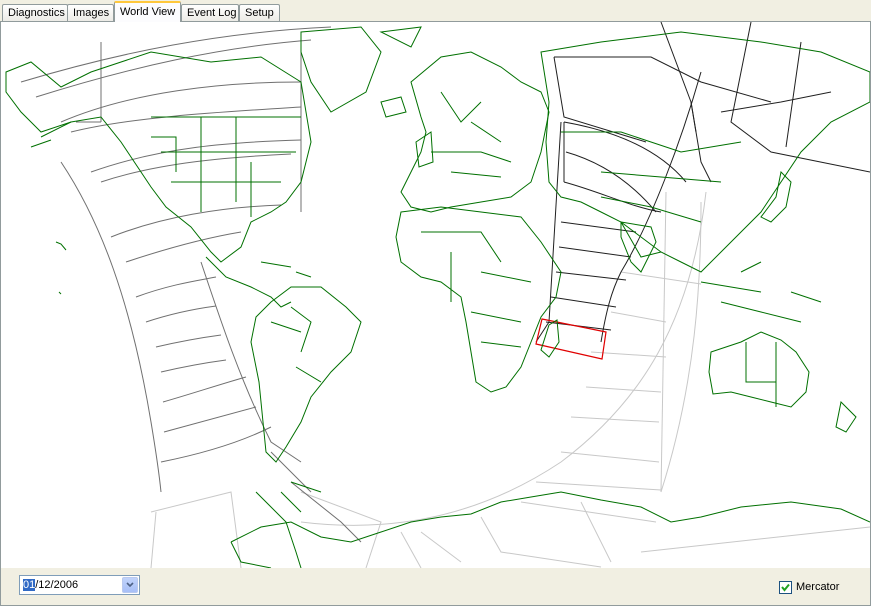  What do you see at coordinates (550, 338) in the screenshot?
I see `madagascar` at bounding box center [550, 338].